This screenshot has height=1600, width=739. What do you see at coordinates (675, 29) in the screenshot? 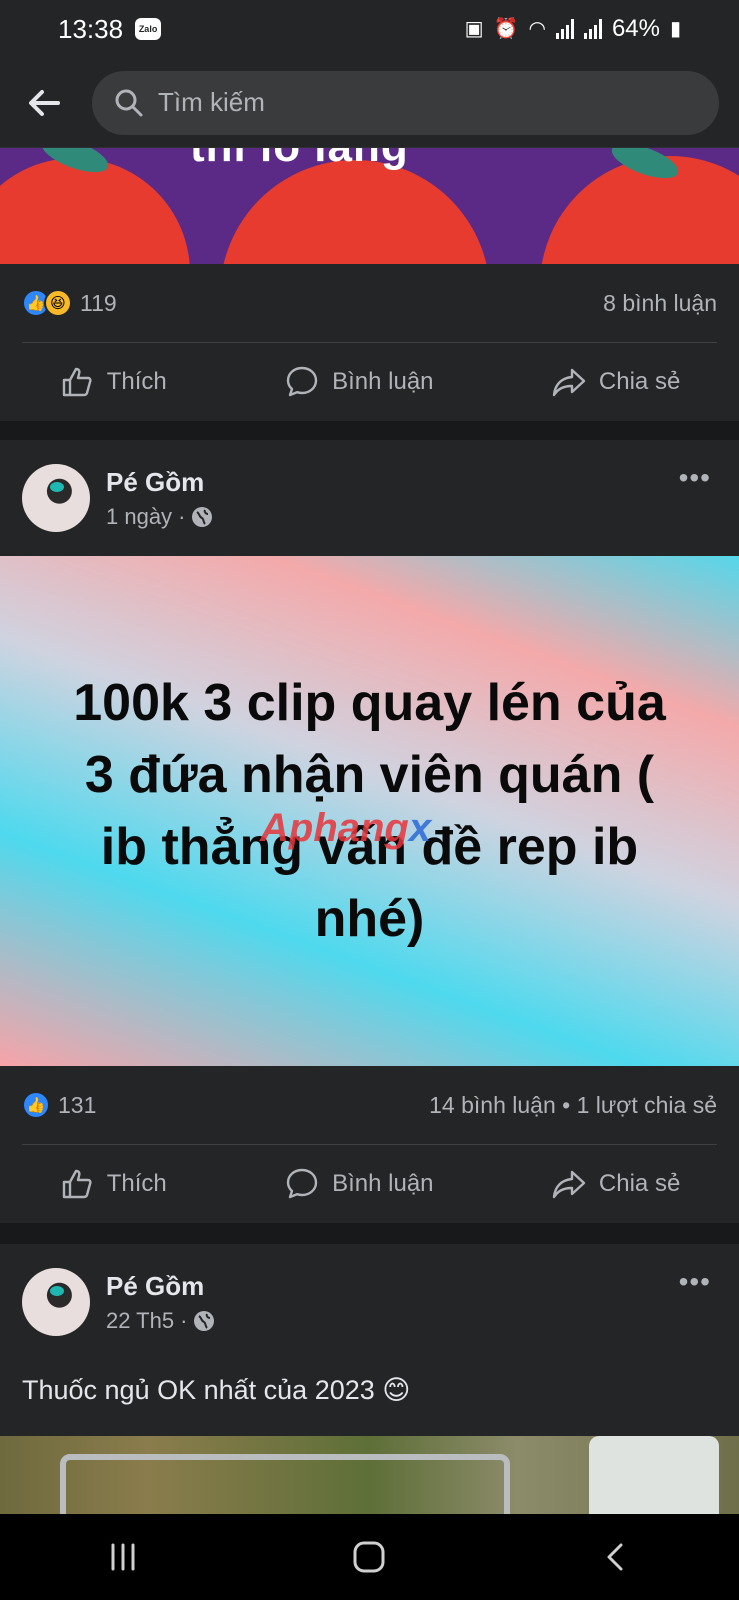
I see `battery-icon: ▮` at bounding box center [675, 29].